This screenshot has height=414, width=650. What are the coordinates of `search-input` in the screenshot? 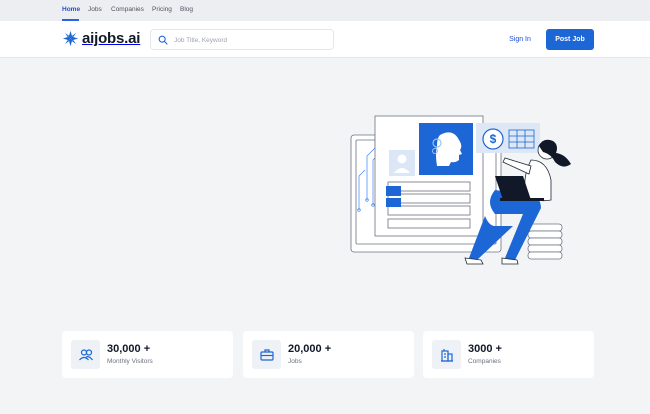 It's located at (249, 40).